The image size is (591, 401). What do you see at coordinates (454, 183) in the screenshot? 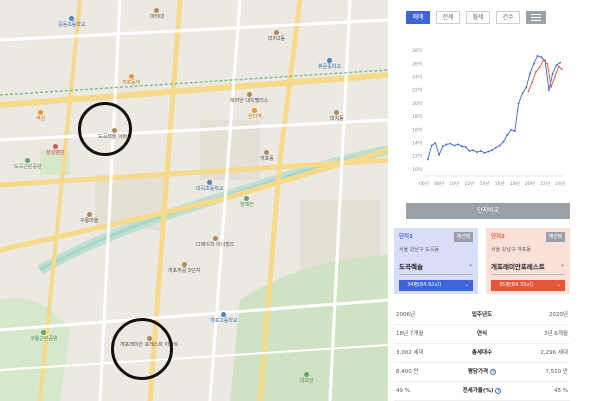
I see `x-tick-label: 10년` at bounding box center [454, 183].